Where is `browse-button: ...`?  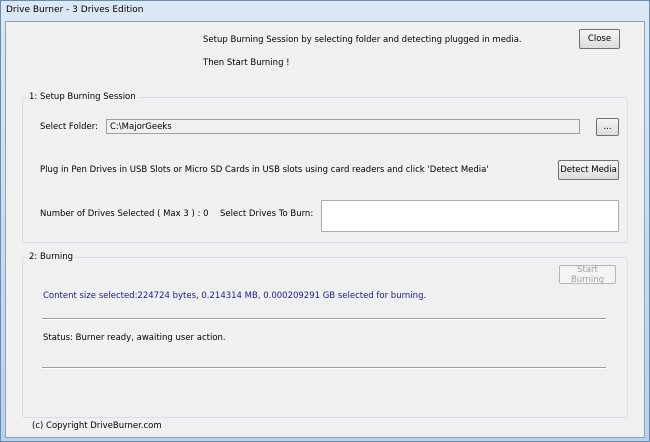 browse-button: ... is located at coordinates (607, 127).